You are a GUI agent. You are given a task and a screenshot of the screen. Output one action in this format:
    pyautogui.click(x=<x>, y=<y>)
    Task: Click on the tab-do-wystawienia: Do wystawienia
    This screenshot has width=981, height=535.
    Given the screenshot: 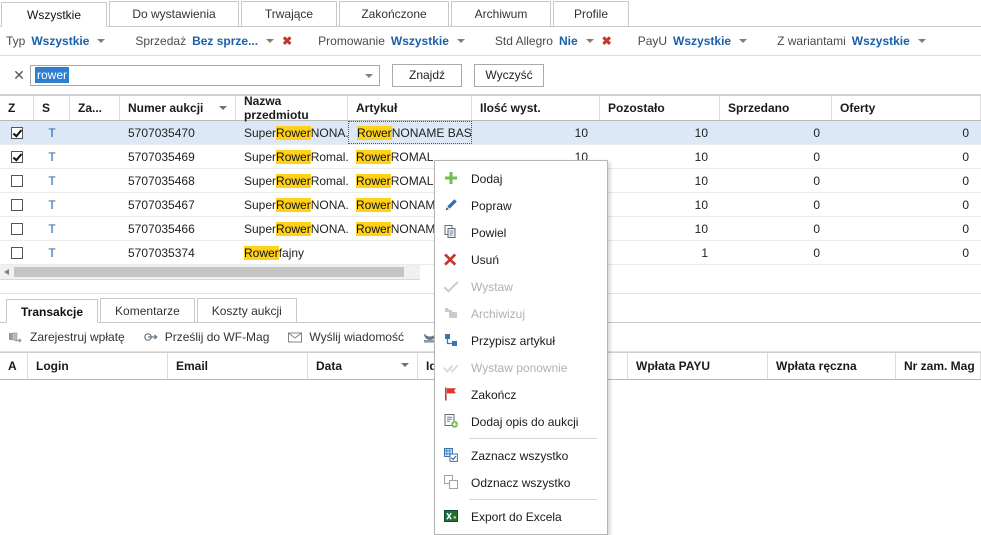 What is the action you would take?
    pyautogui.click(x=174, y=13)
    